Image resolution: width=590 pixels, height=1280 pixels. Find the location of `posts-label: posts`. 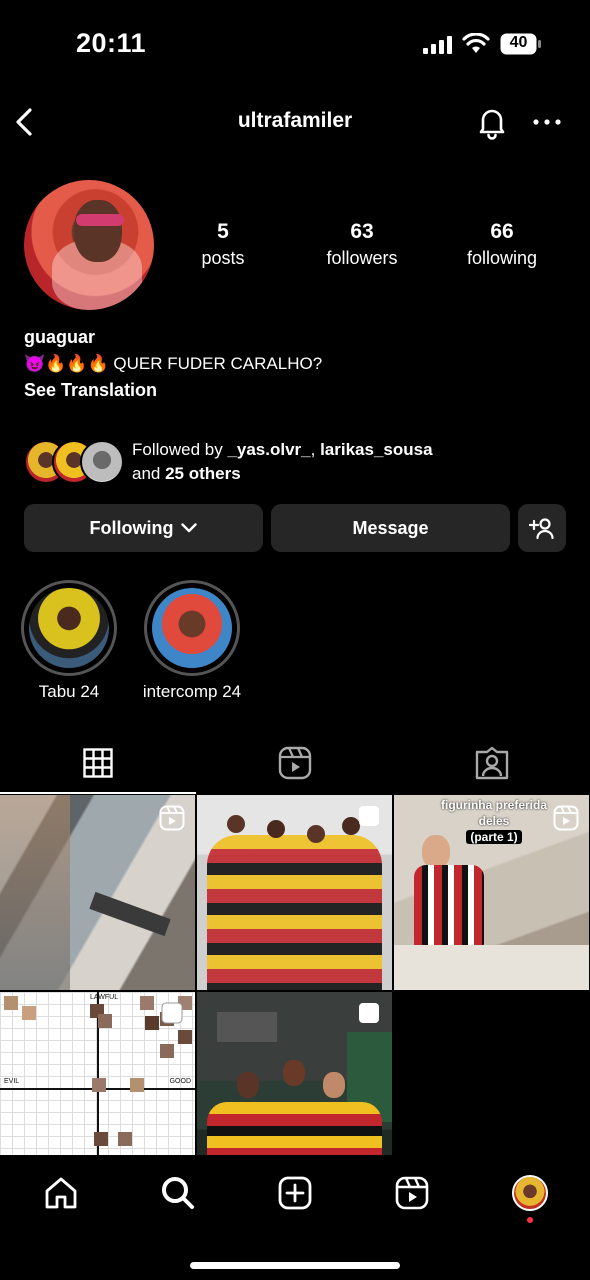

posts-label: posts is located at coordinates (223, 258).